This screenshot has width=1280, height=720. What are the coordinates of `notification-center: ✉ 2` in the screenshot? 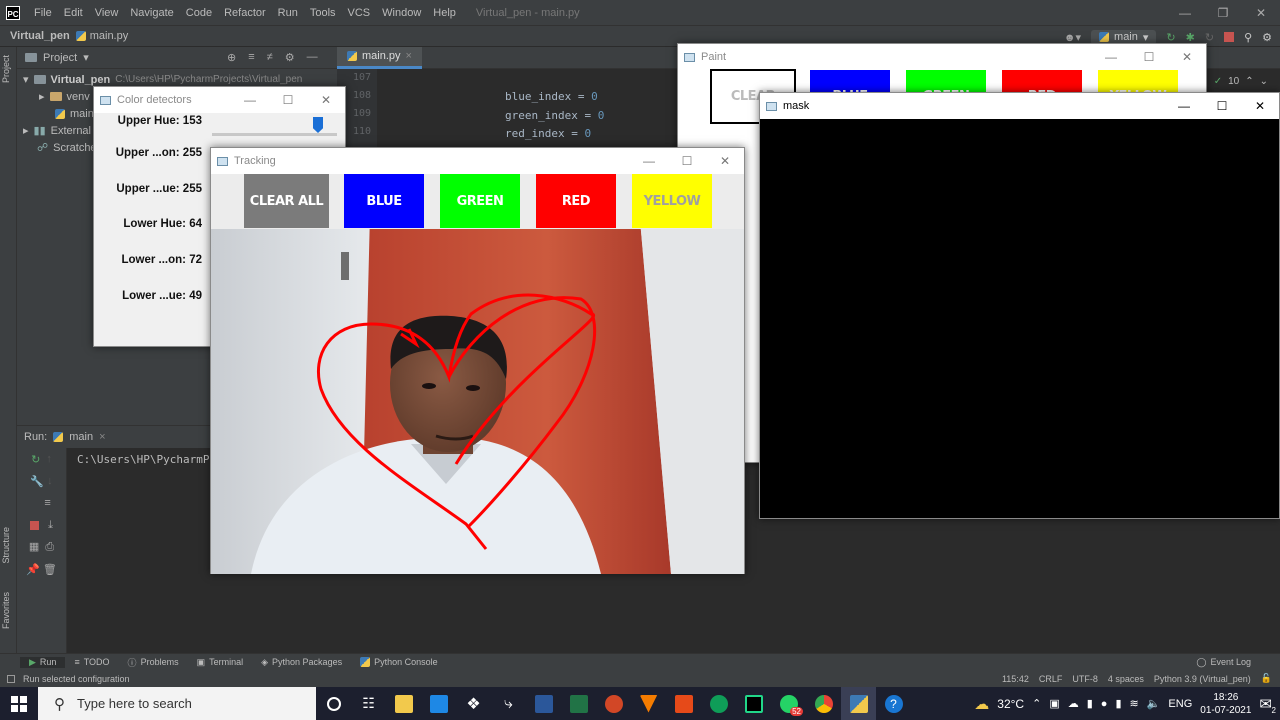 It's located at (1267, 705).